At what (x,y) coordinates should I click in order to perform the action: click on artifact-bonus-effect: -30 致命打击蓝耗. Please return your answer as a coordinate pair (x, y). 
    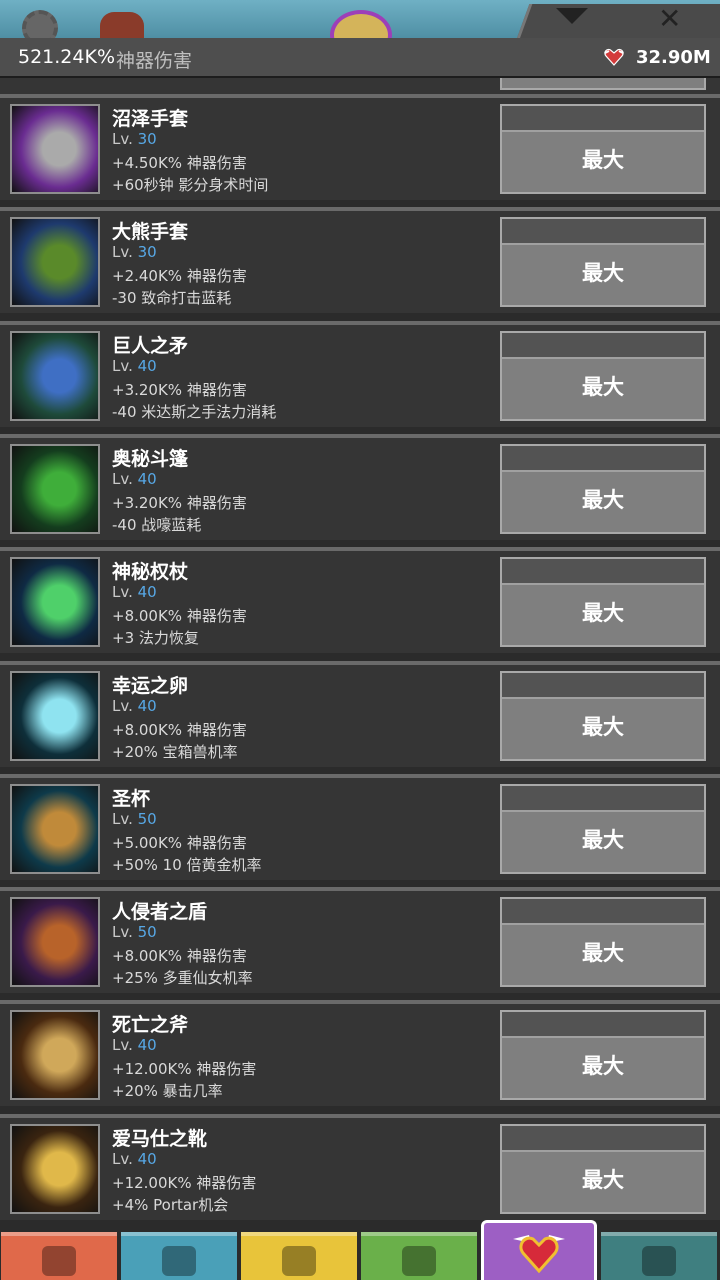
    Looking at the image, I should click on (172, 298).